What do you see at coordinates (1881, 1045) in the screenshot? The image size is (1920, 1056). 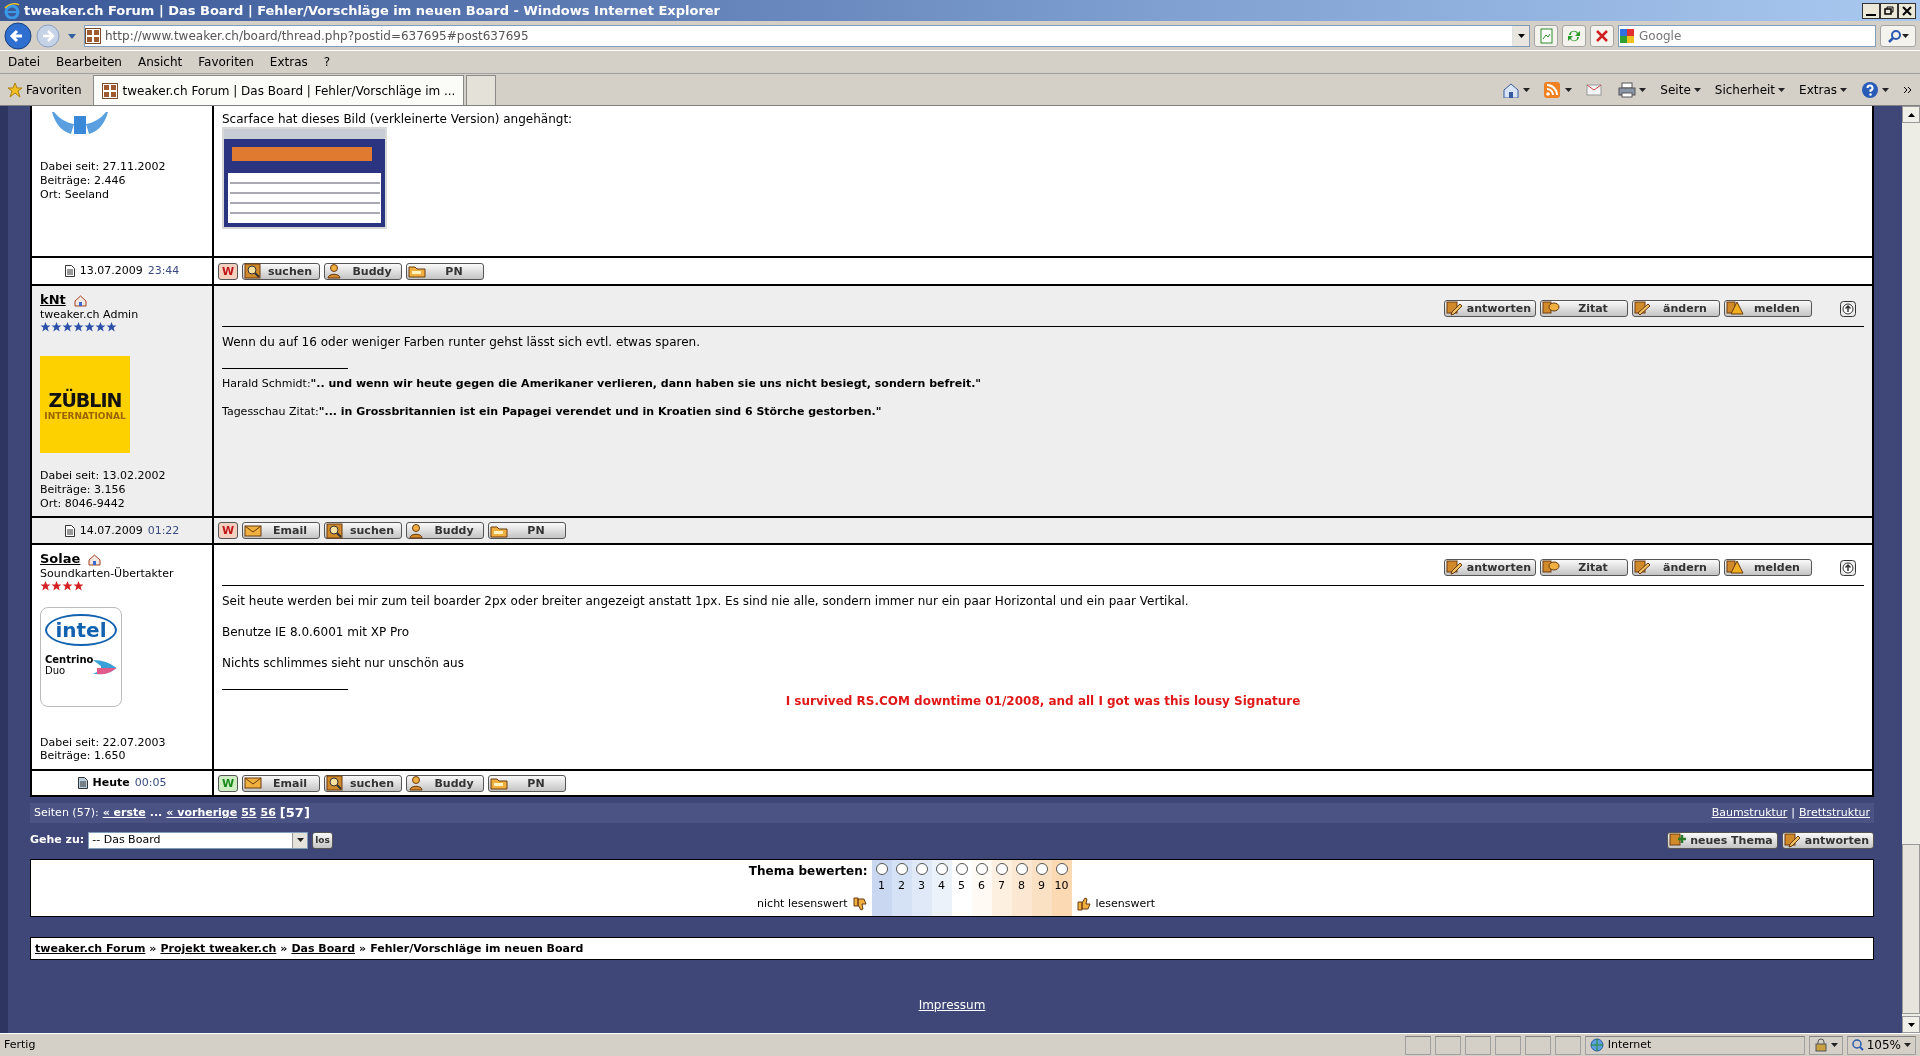 I see `zoom-button: 105%` at bounding box center [1881, 1045].